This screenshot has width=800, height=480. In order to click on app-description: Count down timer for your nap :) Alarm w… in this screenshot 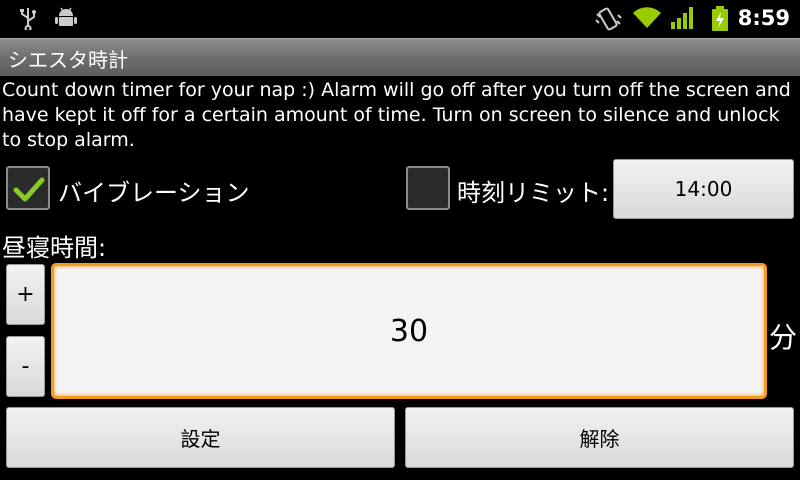, I will do `click(396, 115)`.